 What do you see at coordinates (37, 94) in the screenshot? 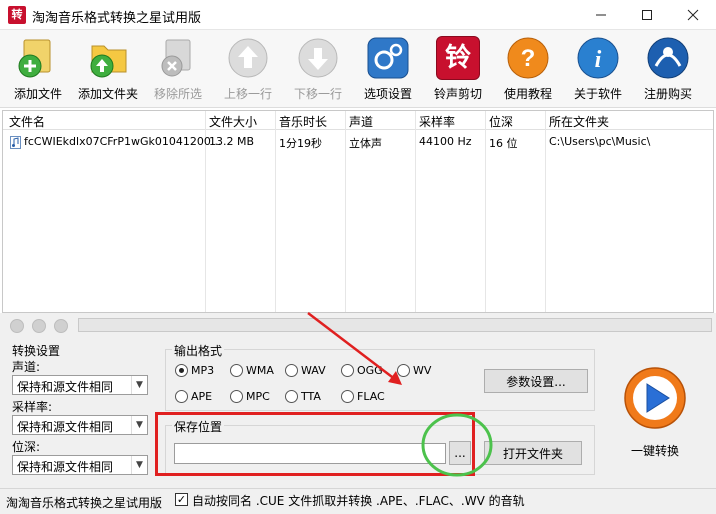
I see `add-file-label: 添加文件` at bounding box center [37, 94].